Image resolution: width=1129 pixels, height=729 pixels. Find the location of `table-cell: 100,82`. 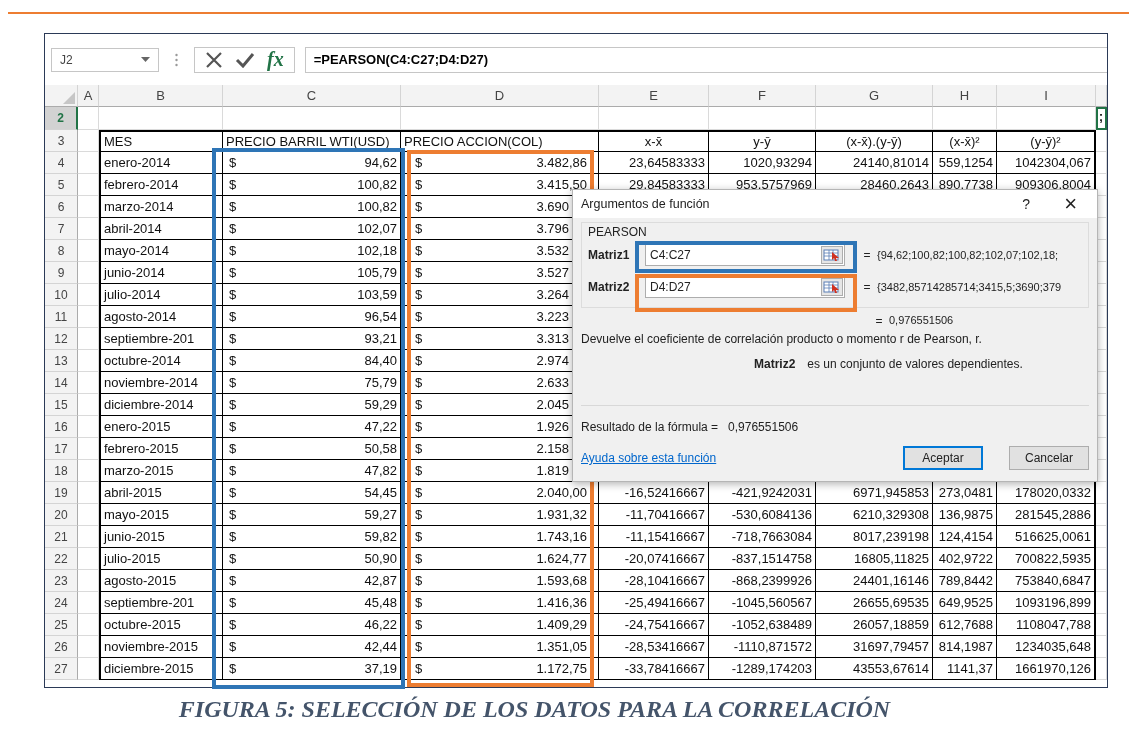

table-cell: 100,82 is located at coordinates (377, 206).